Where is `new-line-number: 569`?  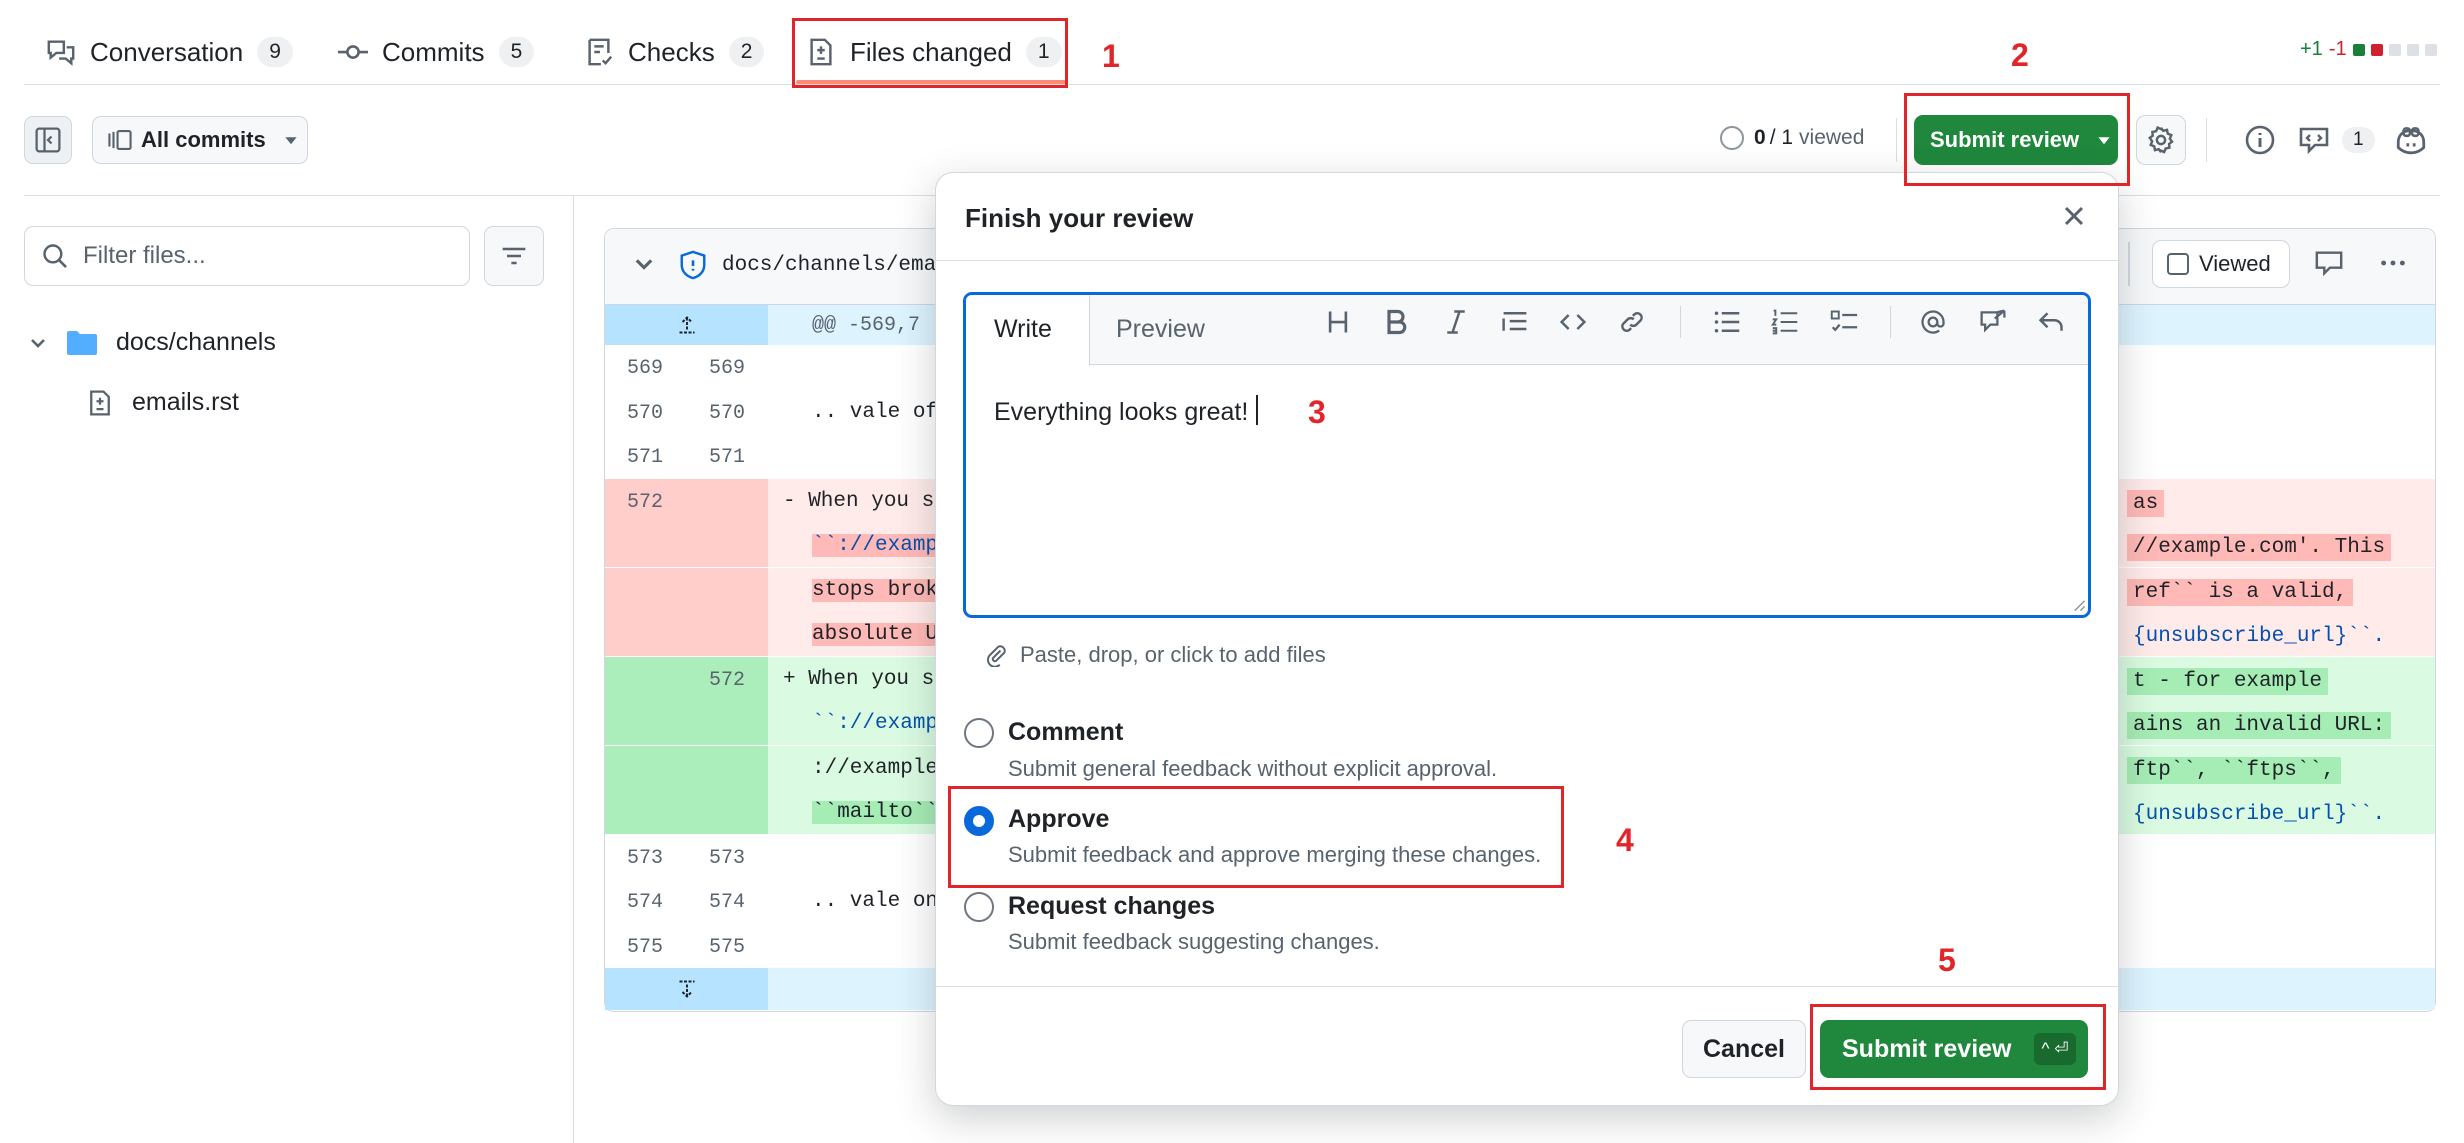
new-line-number: 569 is located at coordinates (727, 368).